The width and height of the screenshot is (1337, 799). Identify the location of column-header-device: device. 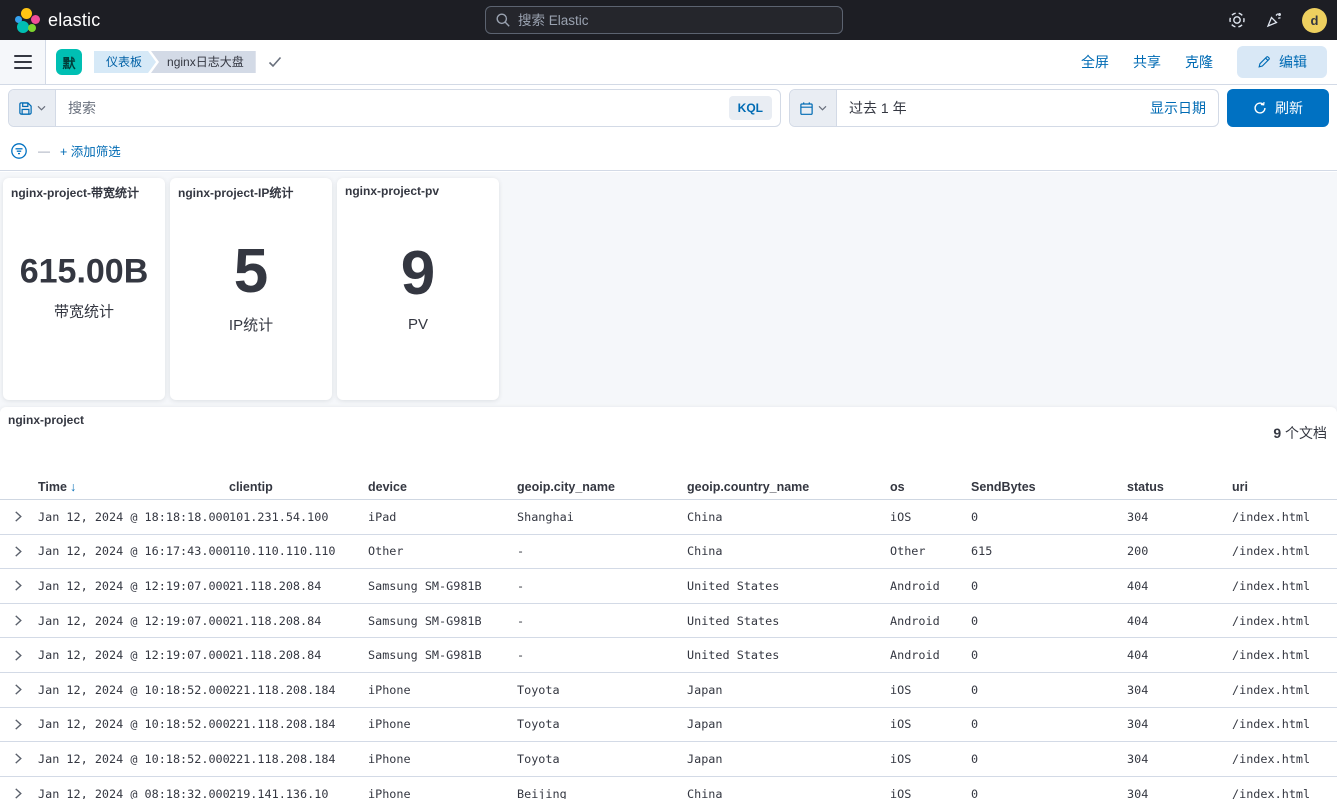
(442, 487).